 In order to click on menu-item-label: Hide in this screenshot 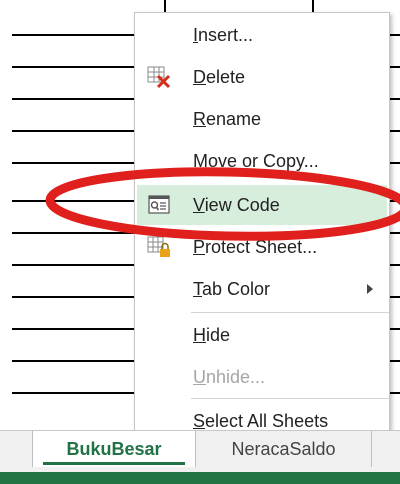, I will do `click(212, 334)`.